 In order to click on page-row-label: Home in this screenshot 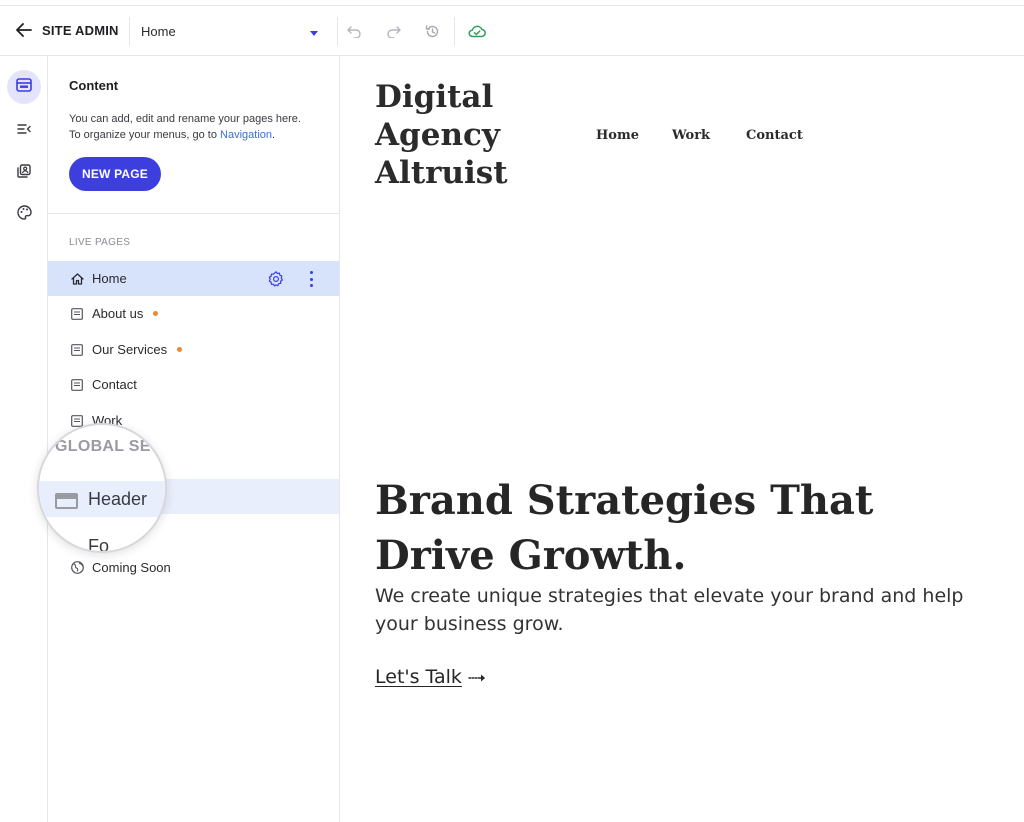, I will do `click(109, 278)`.